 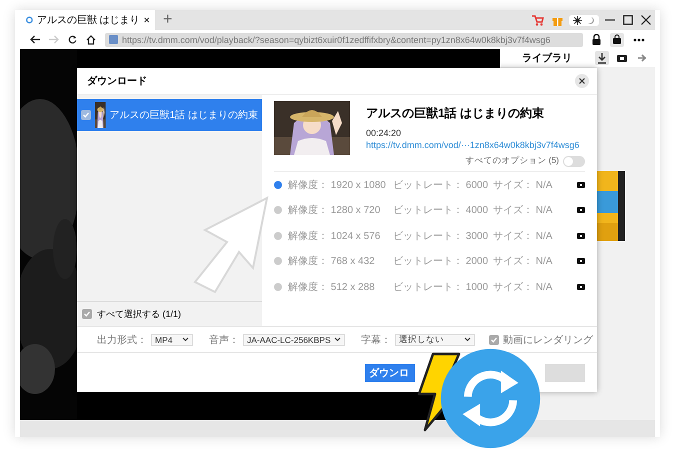 I want to click on reload-icon, so click(x=72, y=39).